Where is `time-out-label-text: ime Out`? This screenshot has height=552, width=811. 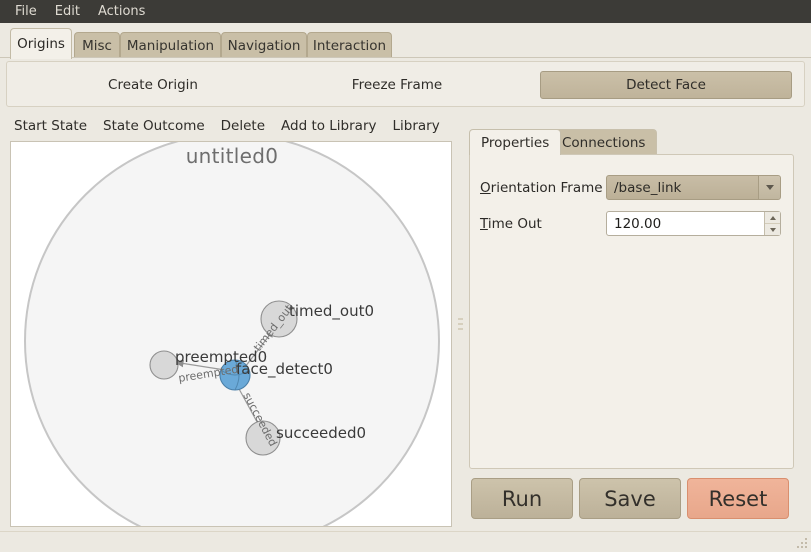 time-out-label-text: ime Out is located at coordinates (514, 224).